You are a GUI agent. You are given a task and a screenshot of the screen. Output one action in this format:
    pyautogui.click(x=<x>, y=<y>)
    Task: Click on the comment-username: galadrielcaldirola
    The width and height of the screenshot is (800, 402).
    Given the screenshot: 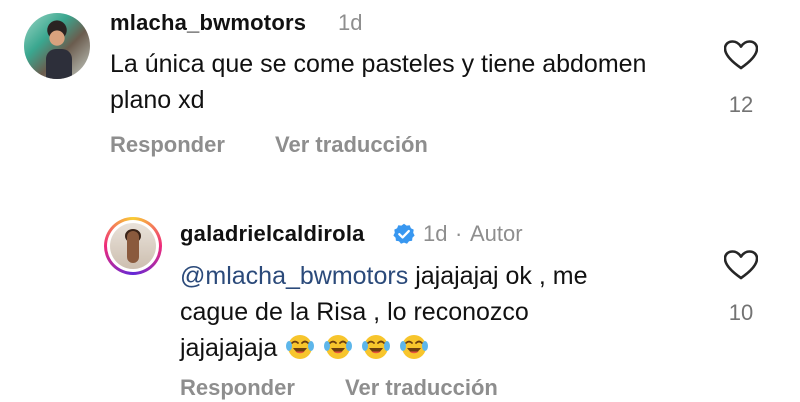 What is the action you would take?
    pyautogui.click(x=272, y=234)
    